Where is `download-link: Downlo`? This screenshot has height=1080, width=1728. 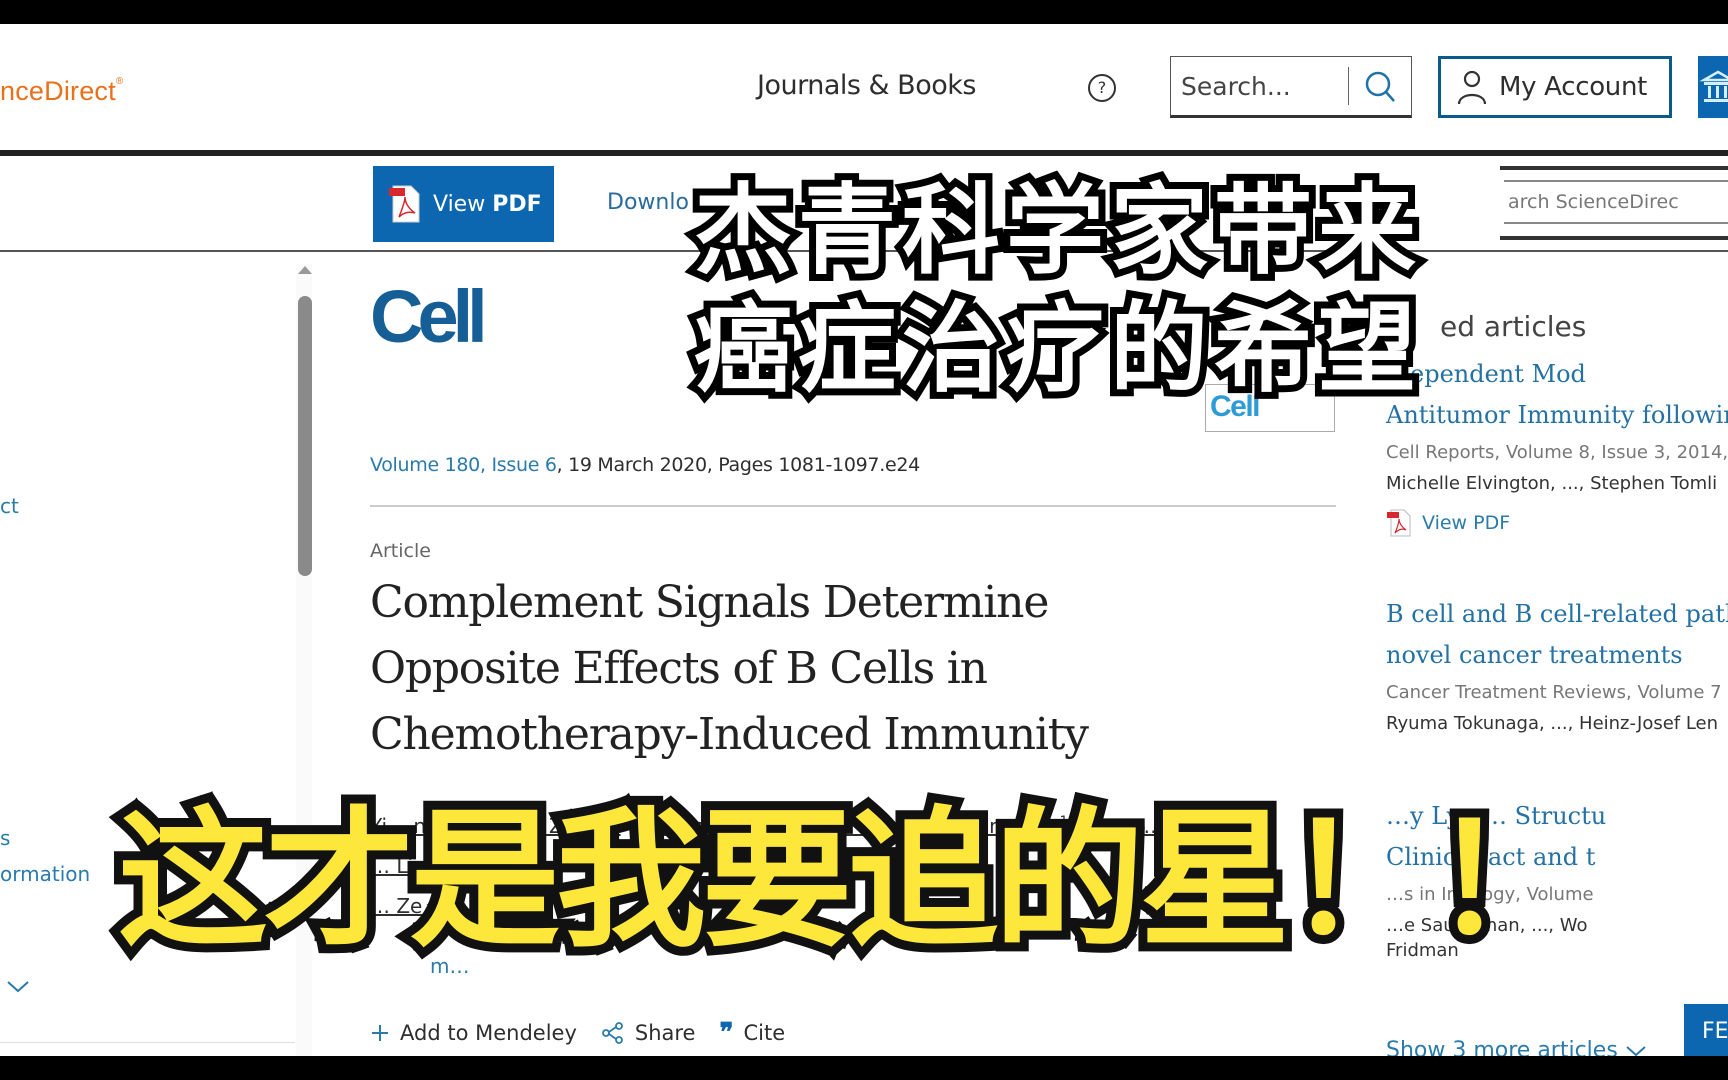
download-link: Downlo is located at coordinates (648, 202).